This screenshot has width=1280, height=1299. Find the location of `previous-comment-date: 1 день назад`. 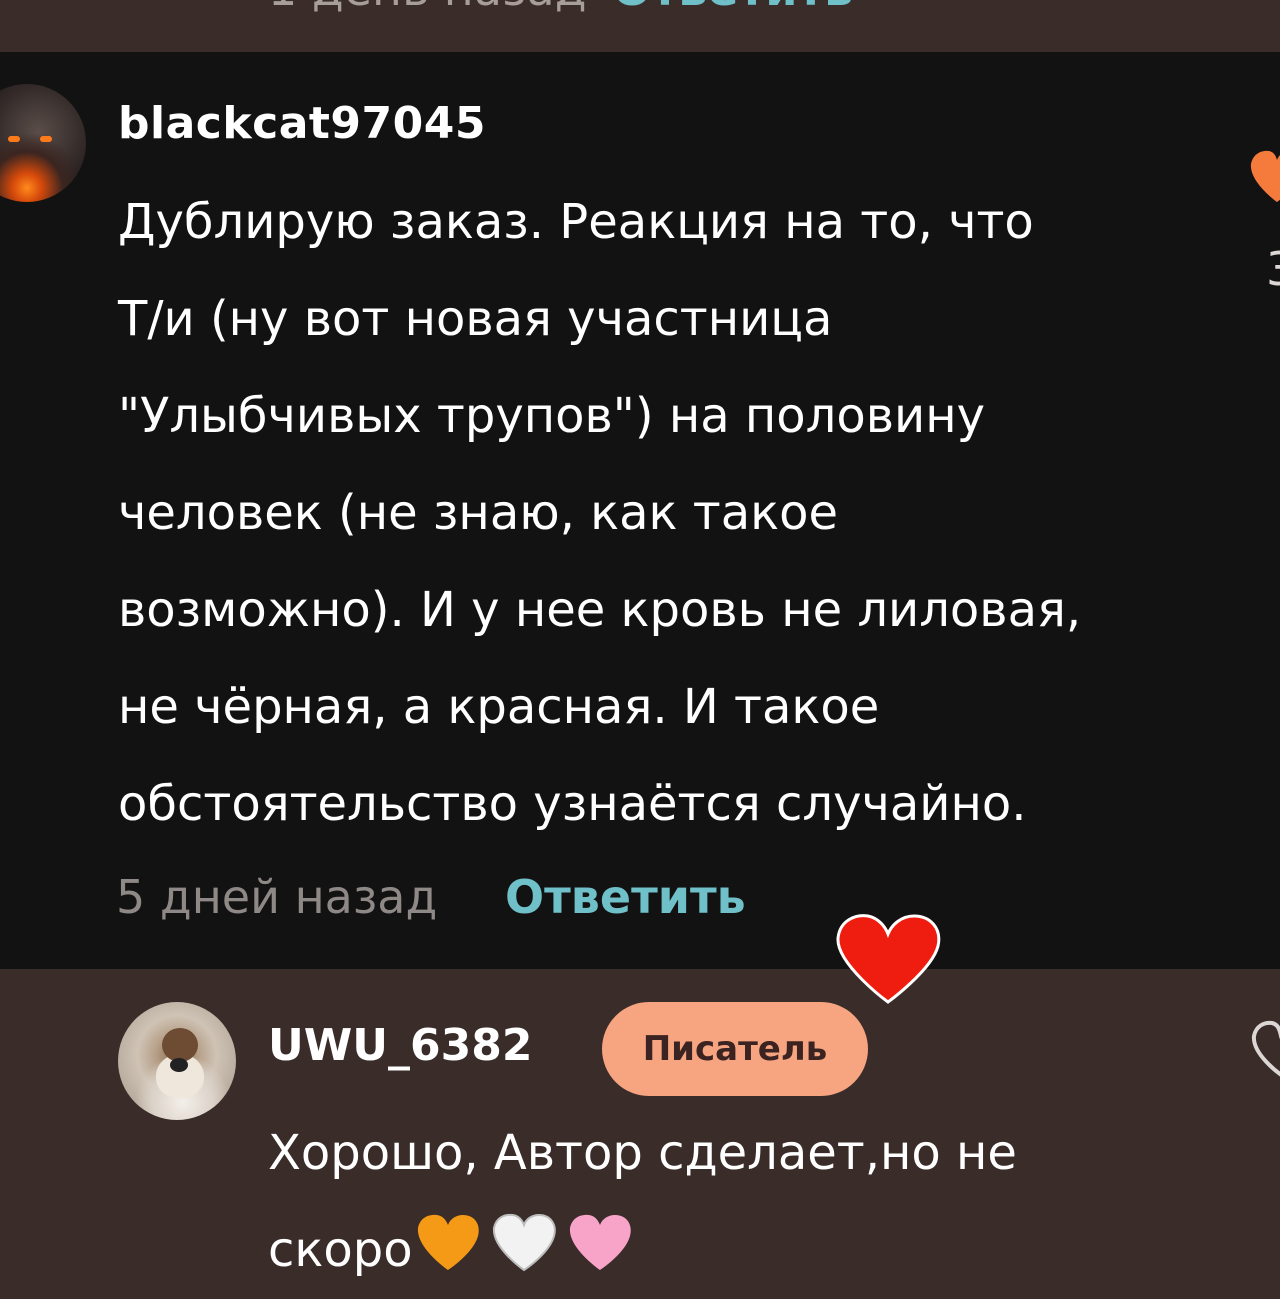

previous-comment-date: 1 день назад is located at coordinates (427, 8).